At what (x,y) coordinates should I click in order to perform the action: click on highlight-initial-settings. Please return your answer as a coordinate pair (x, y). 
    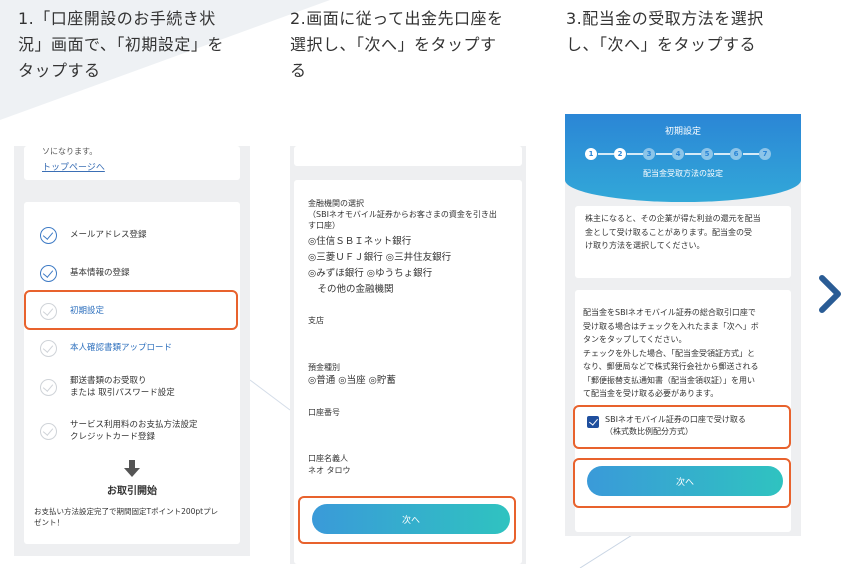
    Looking at the image, I should click on (131, 310).